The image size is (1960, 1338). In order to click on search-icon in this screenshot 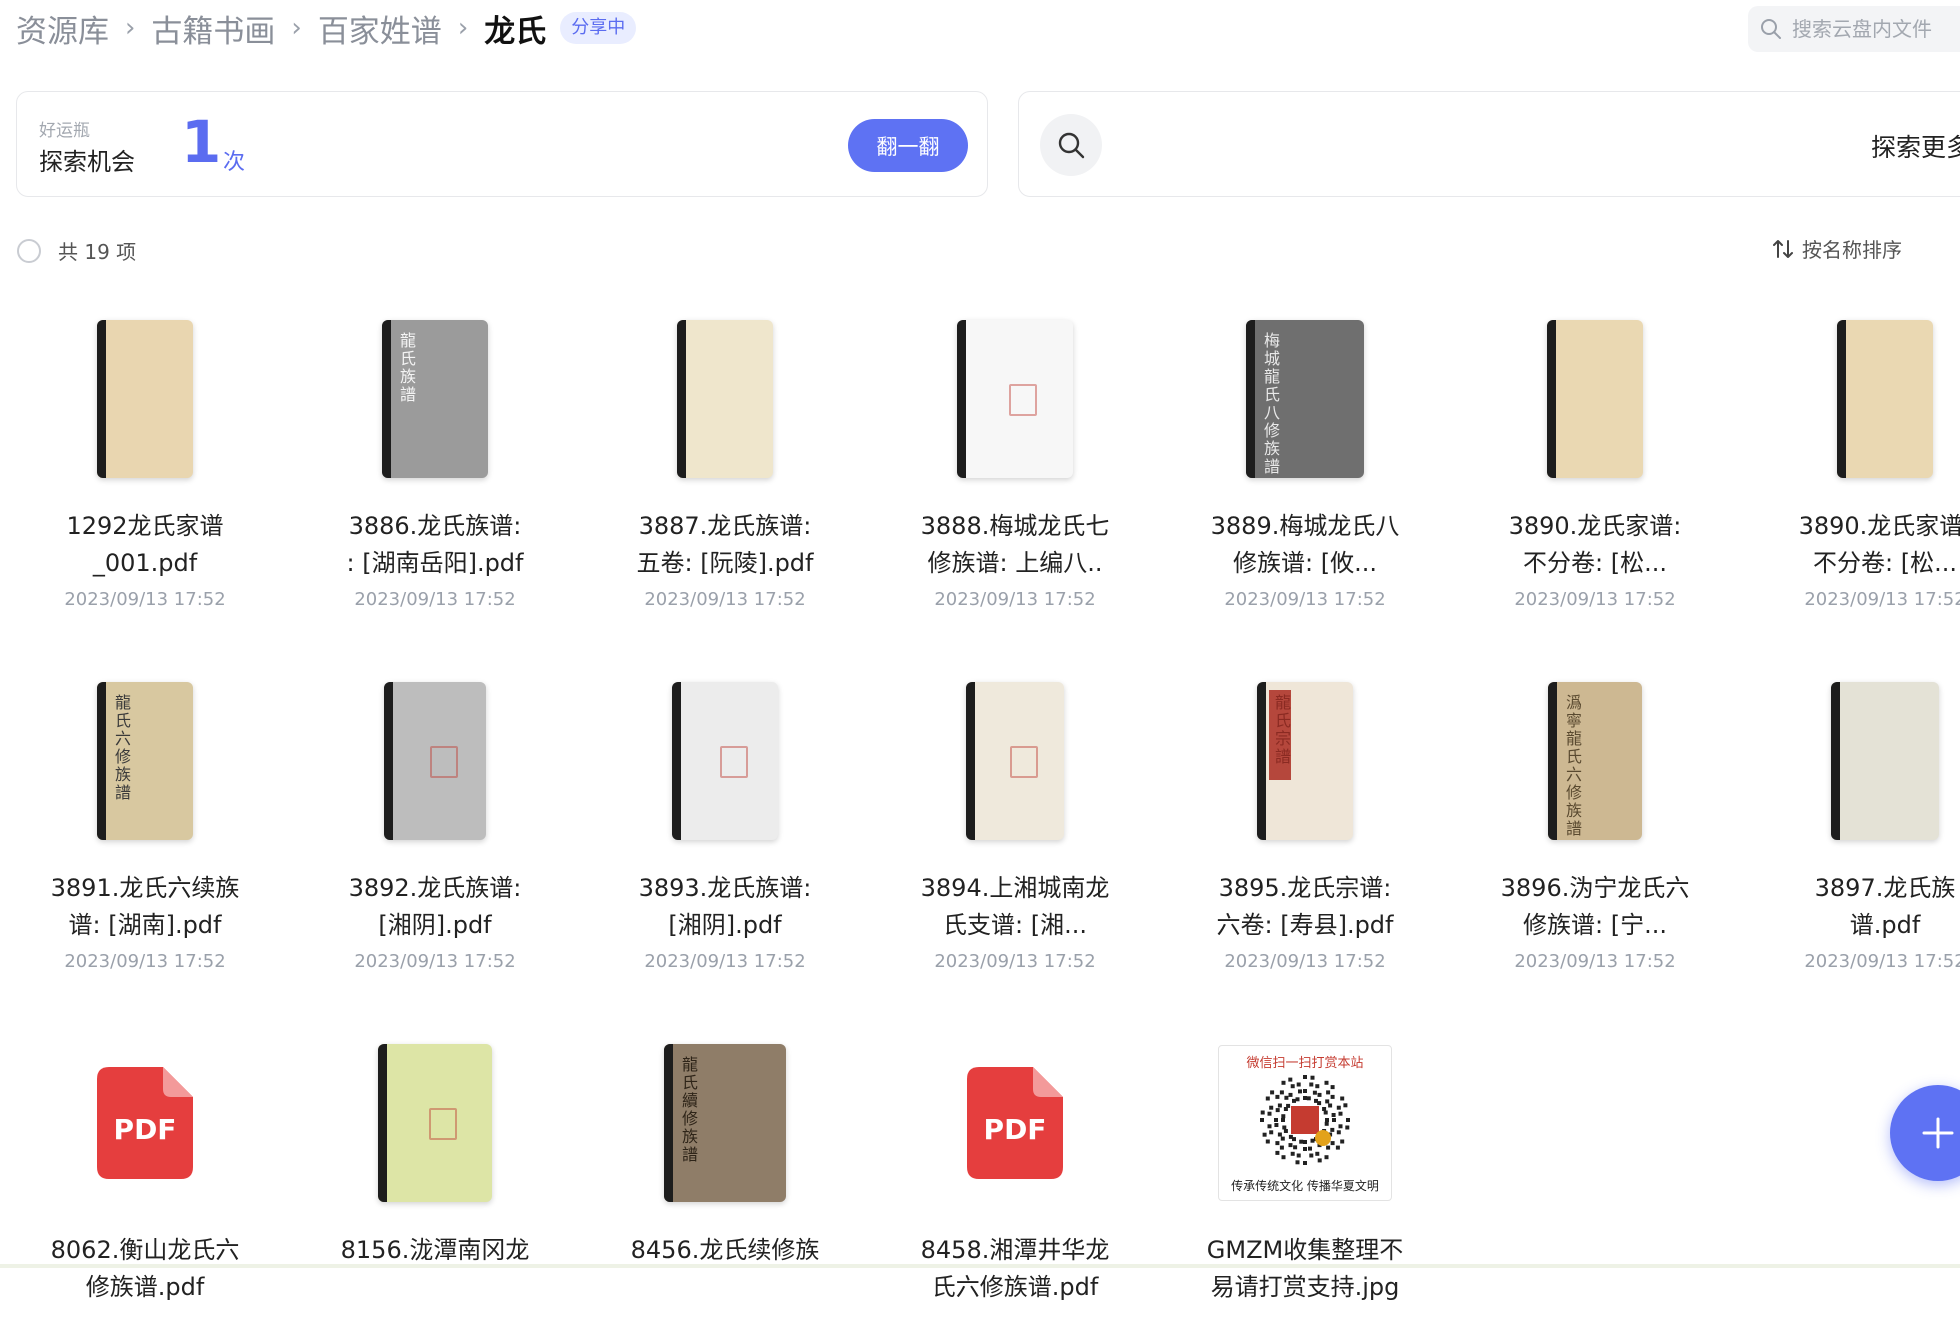, I will do `click(1071, 145)`.